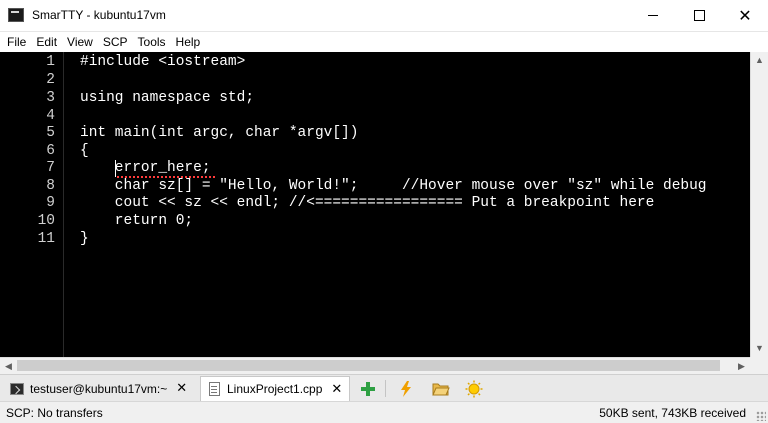  Describe the element at coordinates (368, 365) in the screenshot. I see `horizontal-scroll-thumb` at that location.